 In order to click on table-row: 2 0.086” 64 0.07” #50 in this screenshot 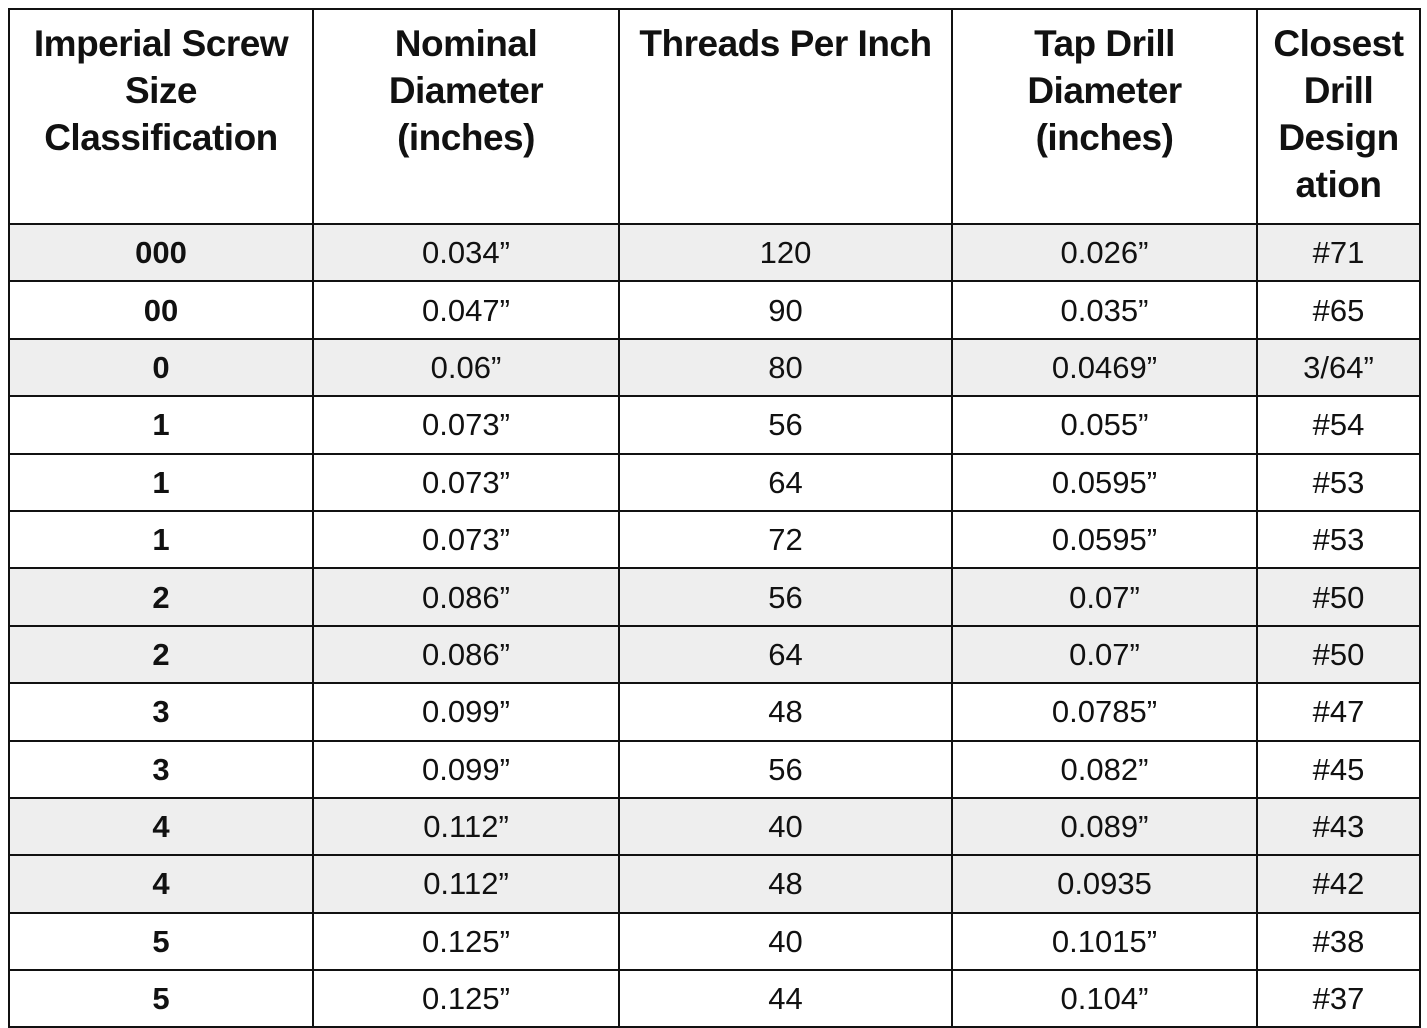, I will do `click(714, 654)`.